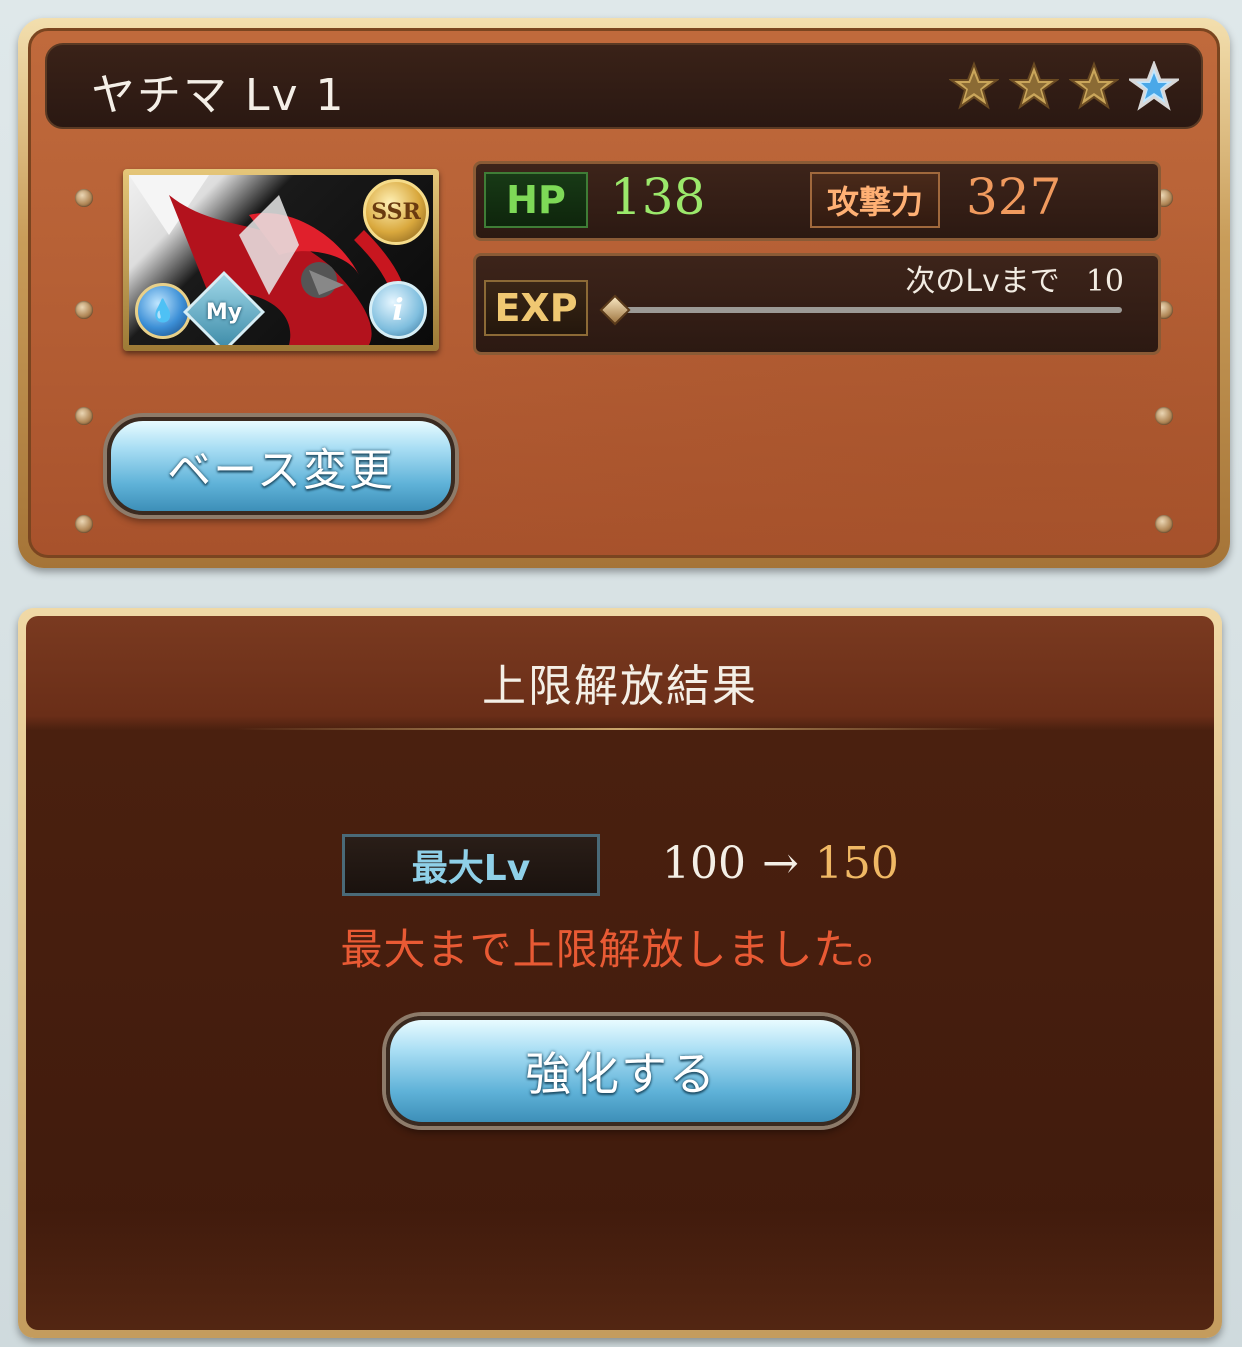 This screenshot has height=1347, width=1242. Describe the element at coordinates (620, 686) in the screenshot. I see `result-title: 上限解放結果` at that location.